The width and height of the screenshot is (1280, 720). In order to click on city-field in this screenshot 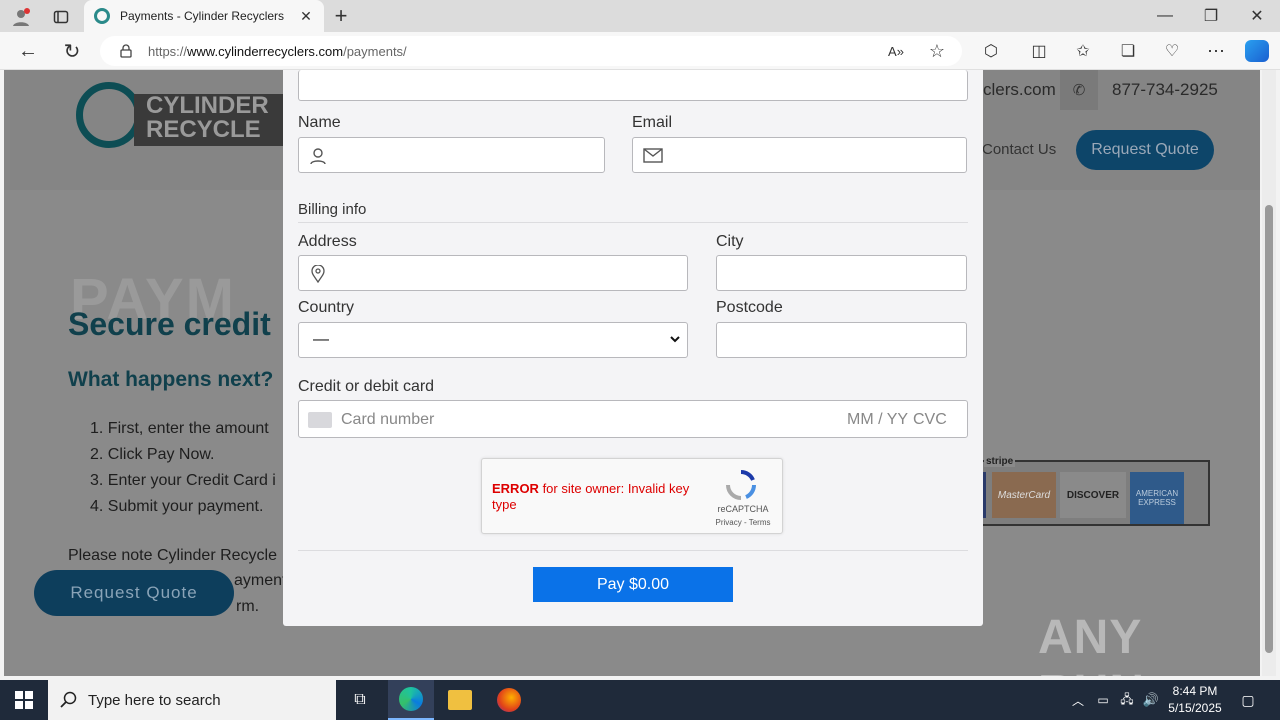, I will do `click(841, 273)`.